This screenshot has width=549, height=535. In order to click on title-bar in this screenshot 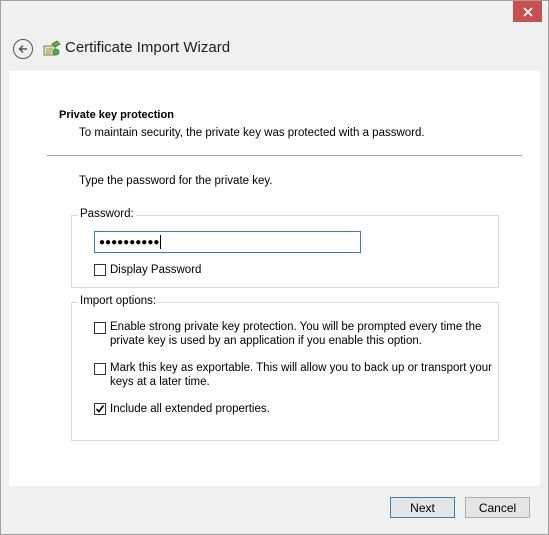, I will do `click(274, 14)`.